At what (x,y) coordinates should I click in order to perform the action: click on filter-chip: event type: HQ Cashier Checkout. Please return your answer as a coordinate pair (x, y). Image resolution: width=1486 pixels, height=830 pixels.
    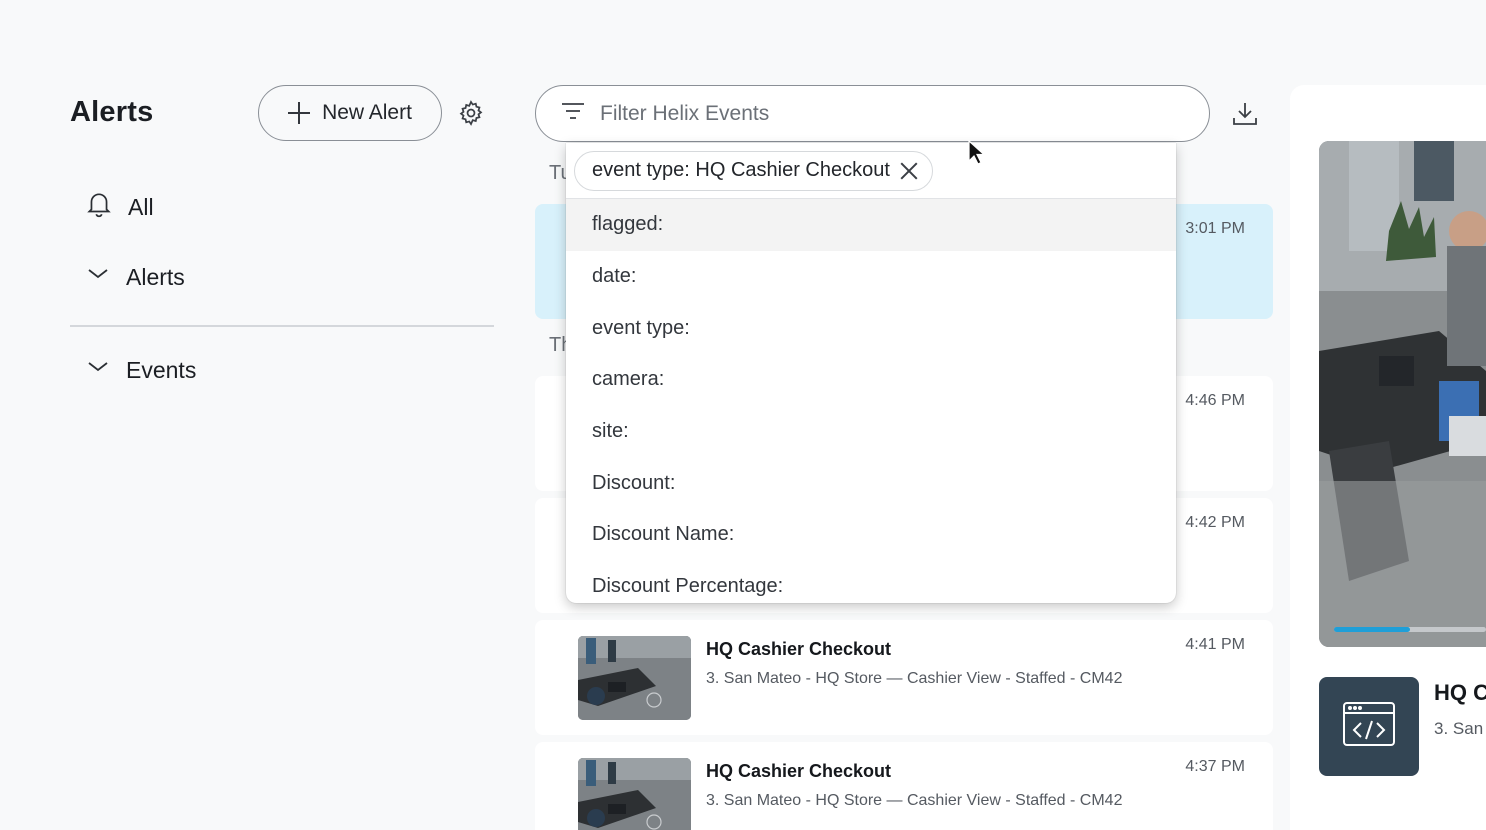
    Looking at the image, I should click on (753, 170).